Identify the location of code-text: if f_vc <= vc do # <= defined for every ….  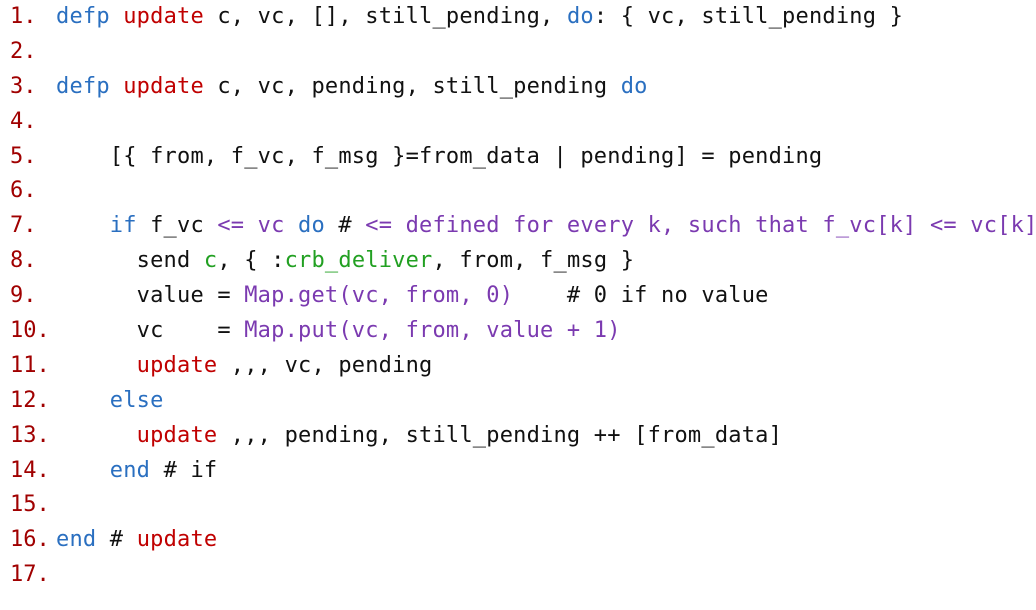
(546, 226).